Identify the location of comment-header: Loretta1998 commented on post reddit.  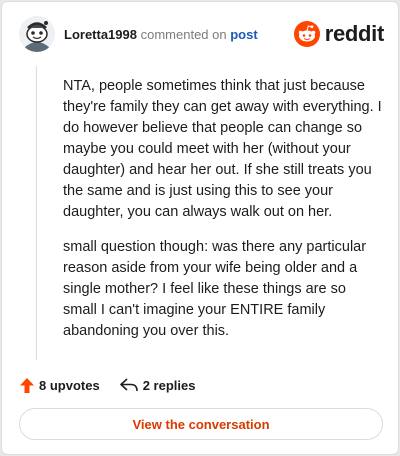
(201, 34).